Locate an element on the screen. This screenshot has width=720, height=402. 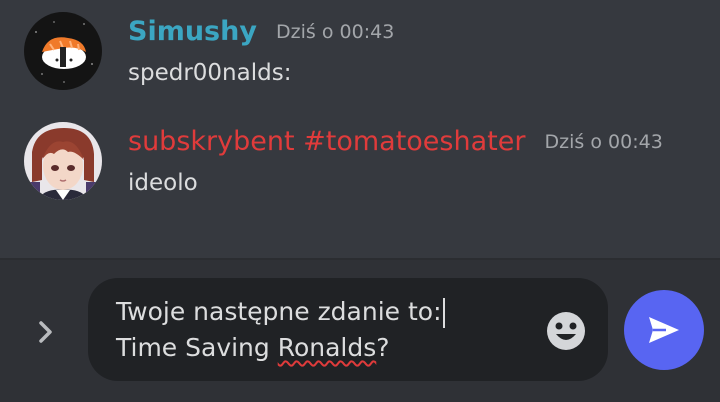
message-content: spedr00nalds: is located at coordinates (210, 73).